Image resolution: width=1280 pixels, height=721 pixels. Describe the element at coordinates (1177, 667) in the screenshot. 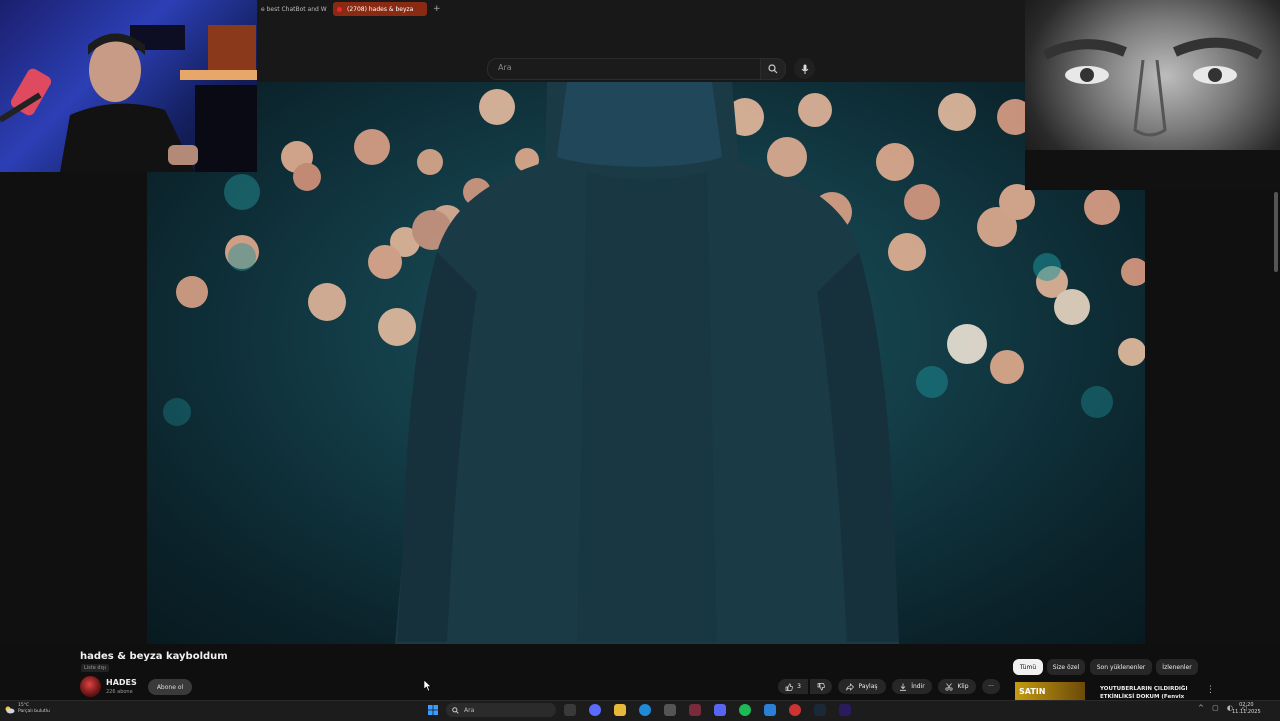

I see `chip-watched: İzlenenler` at that location.